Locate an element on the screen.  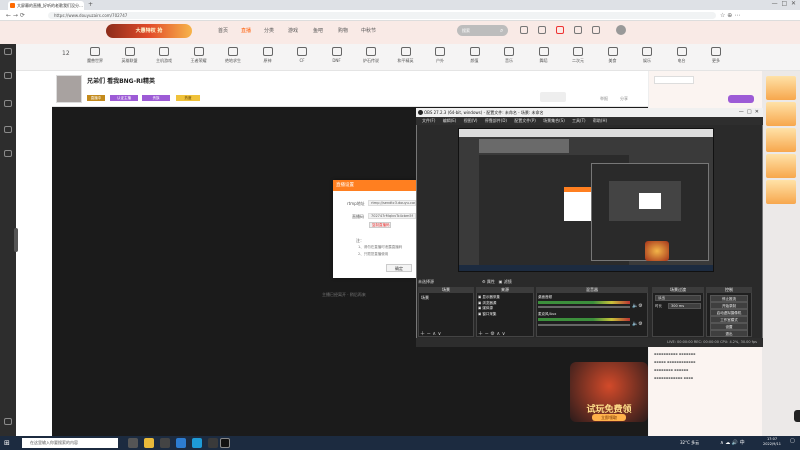
search-icon: ⌕ is located at coordinates (501, 31).